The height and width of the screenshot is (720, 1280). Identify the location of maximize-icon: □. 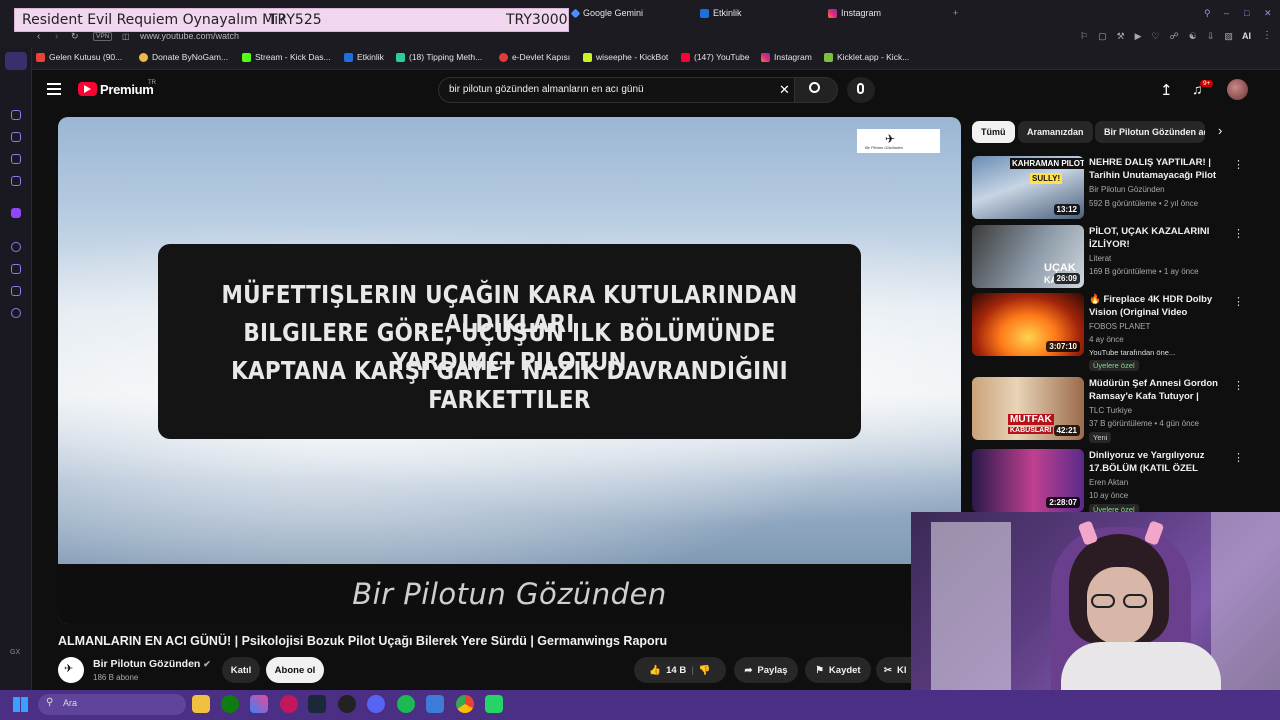
(1246, 13).